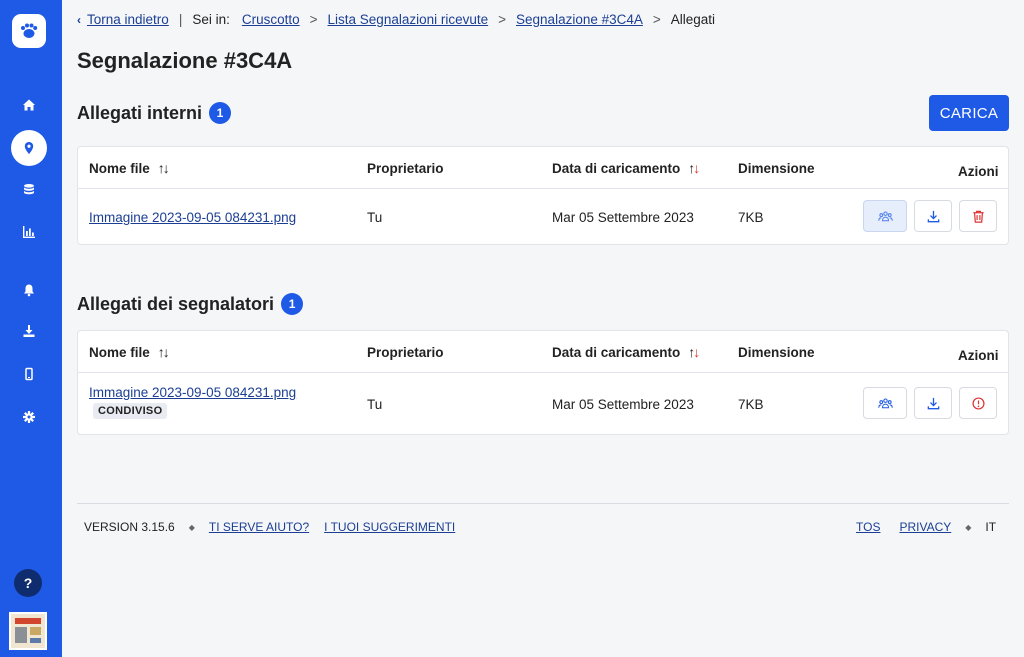  What do you see at coordinates (129, 527) in the screenshot?
I see `app-version: VERSION 3.15.6` at bounding box center [129, 527].